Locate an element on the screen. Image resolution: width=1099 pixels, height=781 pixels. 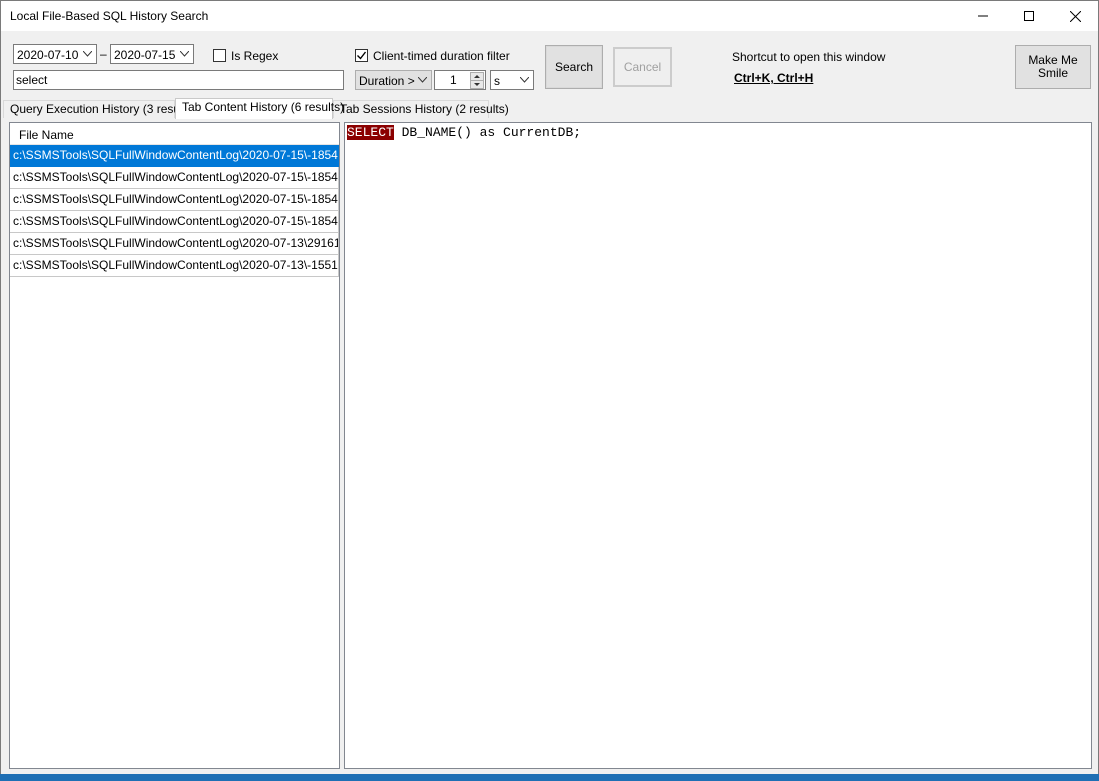
shortcut-label: Shortcut to open this window is located at coordinates (809, 57).